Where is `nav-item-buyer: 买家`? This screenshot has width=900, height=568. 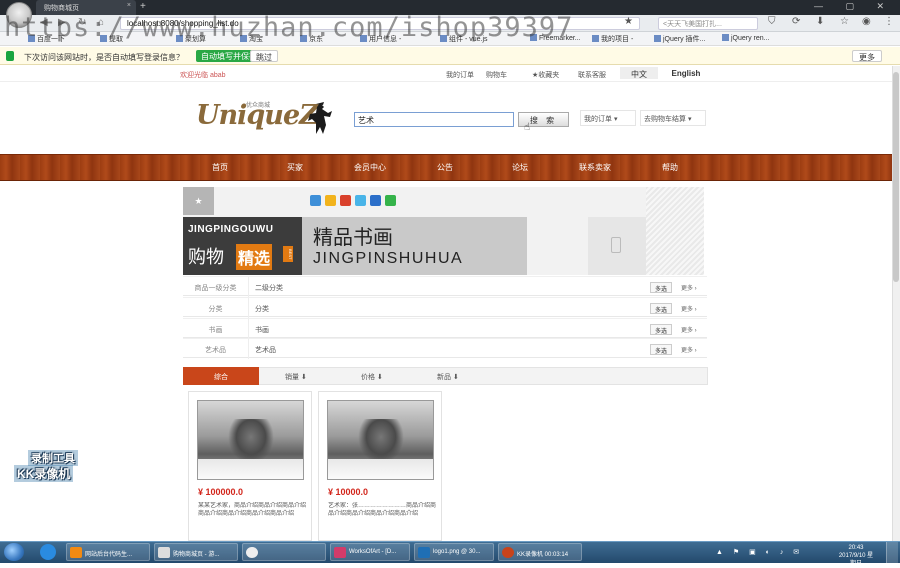
nav-item-buyer: 买家 is located at coordinates (295, 167).